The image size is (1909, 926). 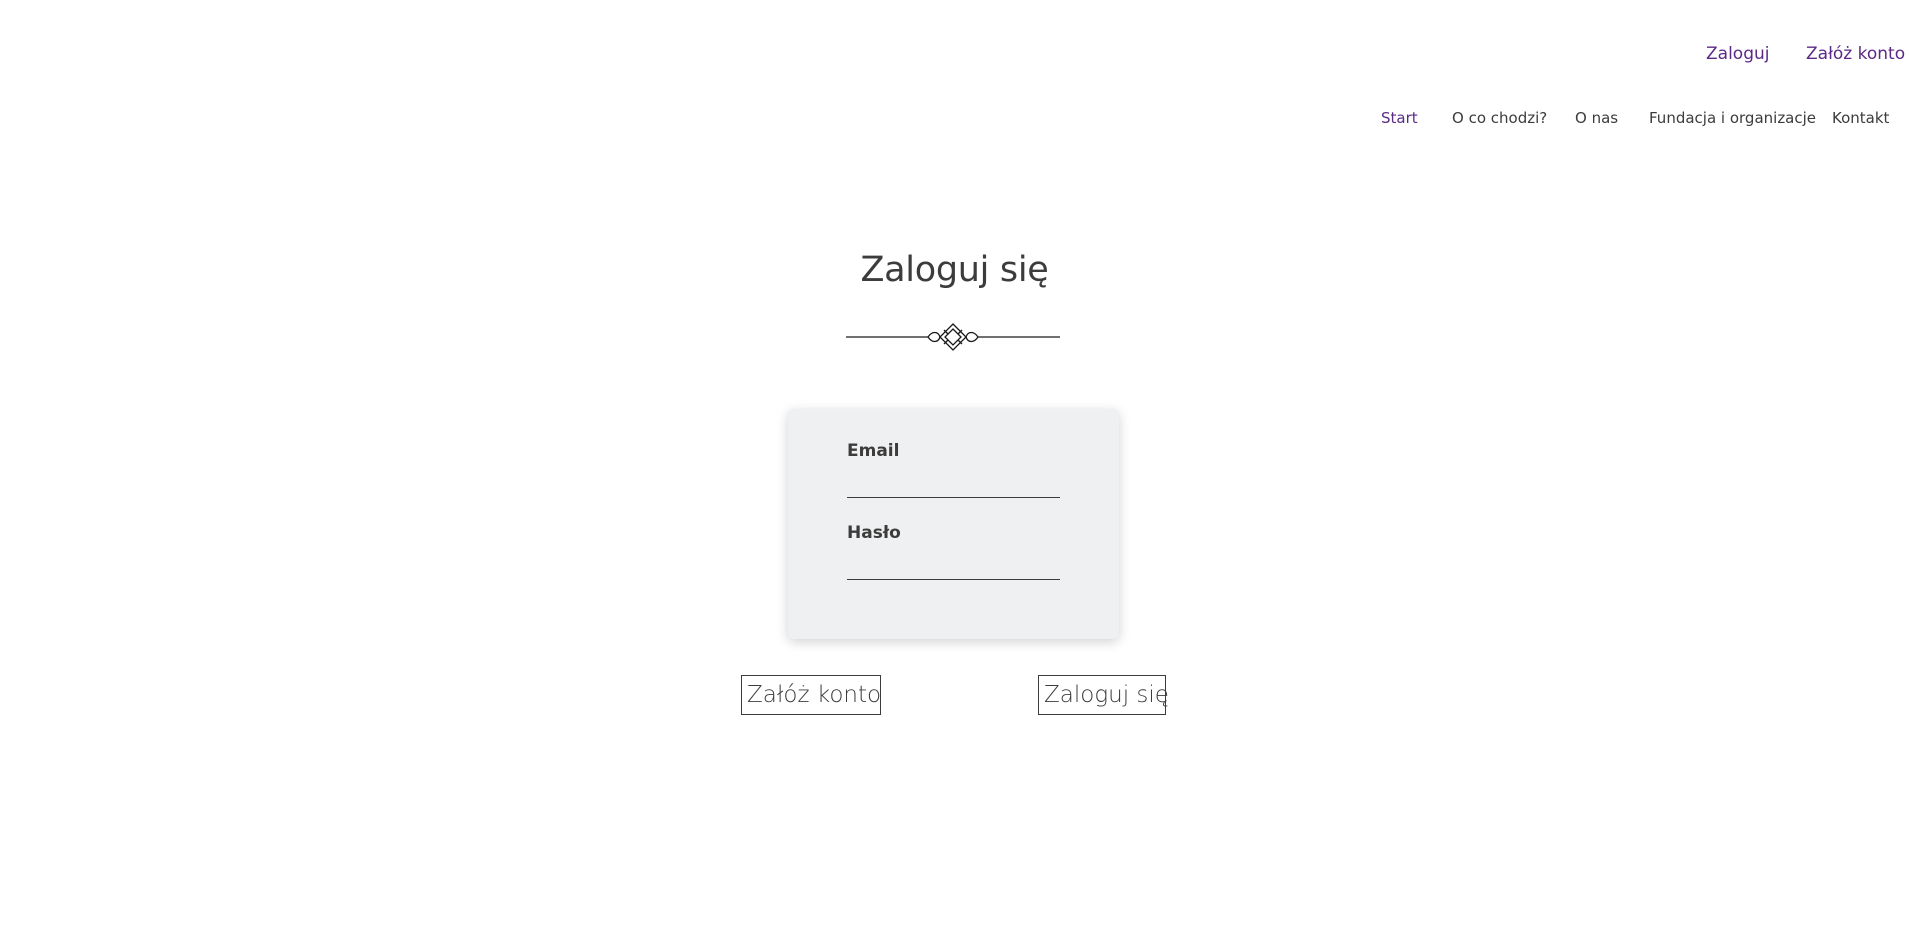 I want to click on nav-item-start: Start, so click(x=1399, y=118).